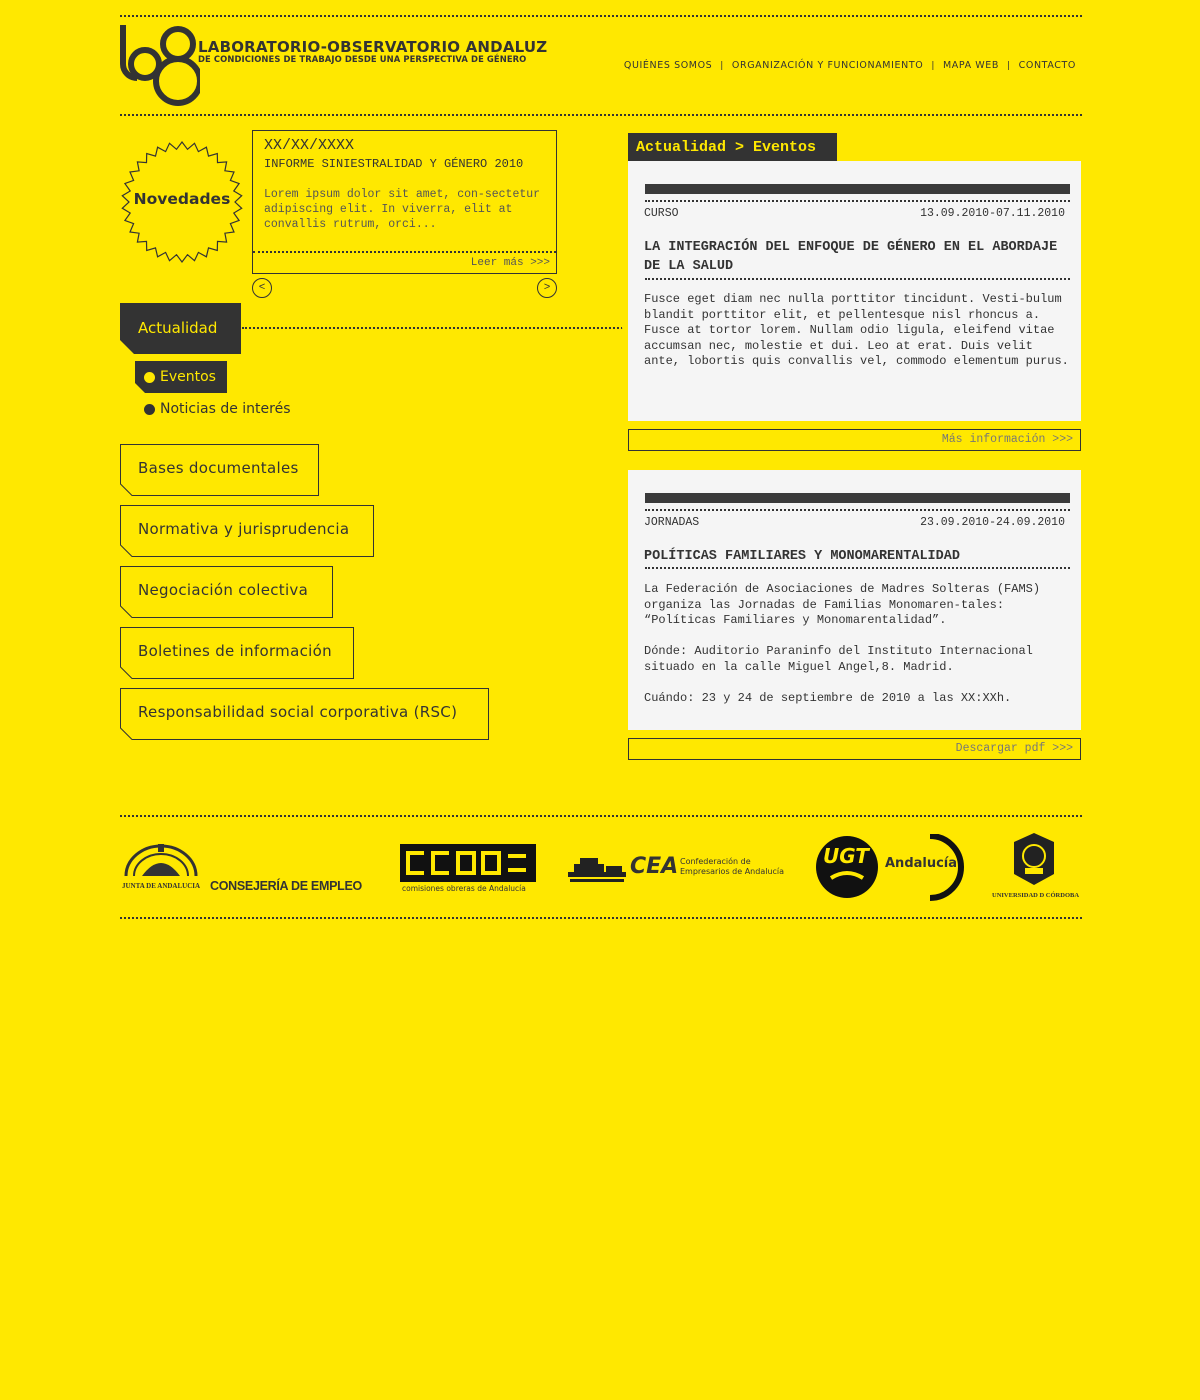  What do you see at coordinates (601, 816) in the screenshot?
I see `footer-top-divider` at bounding box center [601, 816].